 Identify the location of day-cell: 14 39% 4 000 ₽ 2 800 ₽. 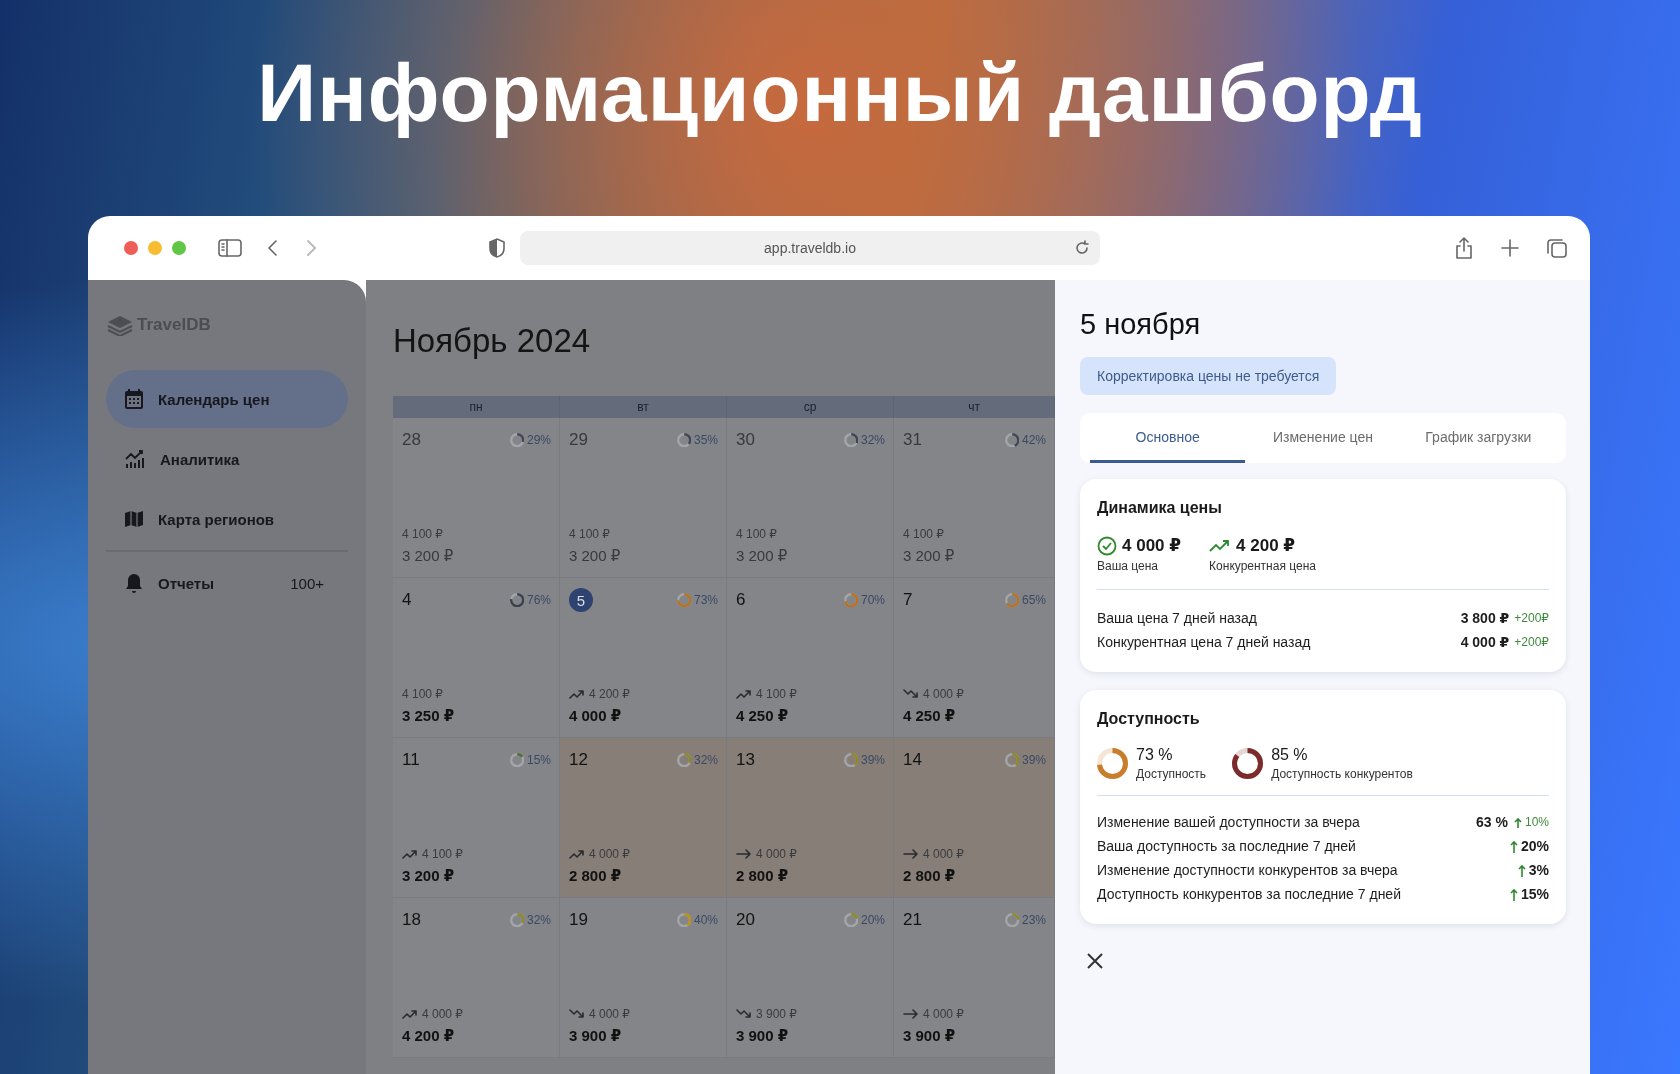
(974, 818).